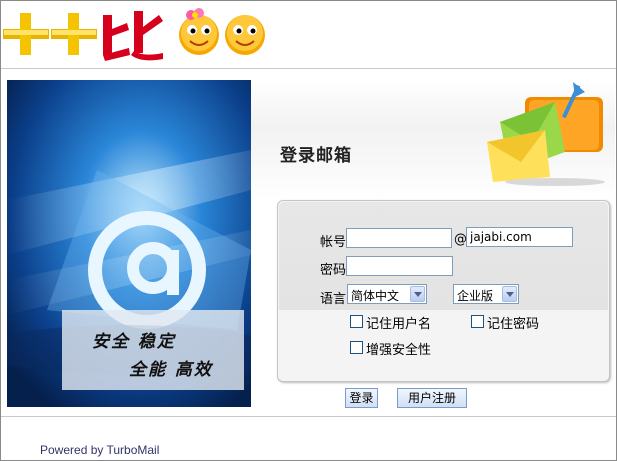  Describe the element at coordinates (375, 296) in the screenshot. I see `language-select-value: 简体中文` at that location.